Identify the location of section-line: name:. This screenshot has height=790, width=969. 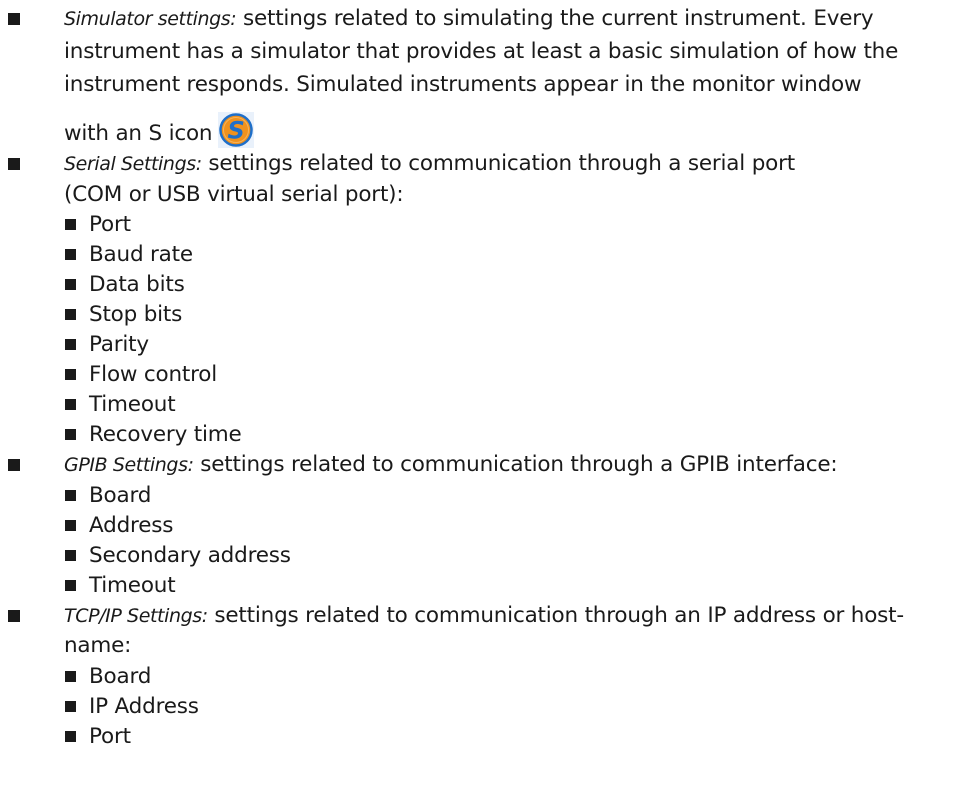
(98, 645).